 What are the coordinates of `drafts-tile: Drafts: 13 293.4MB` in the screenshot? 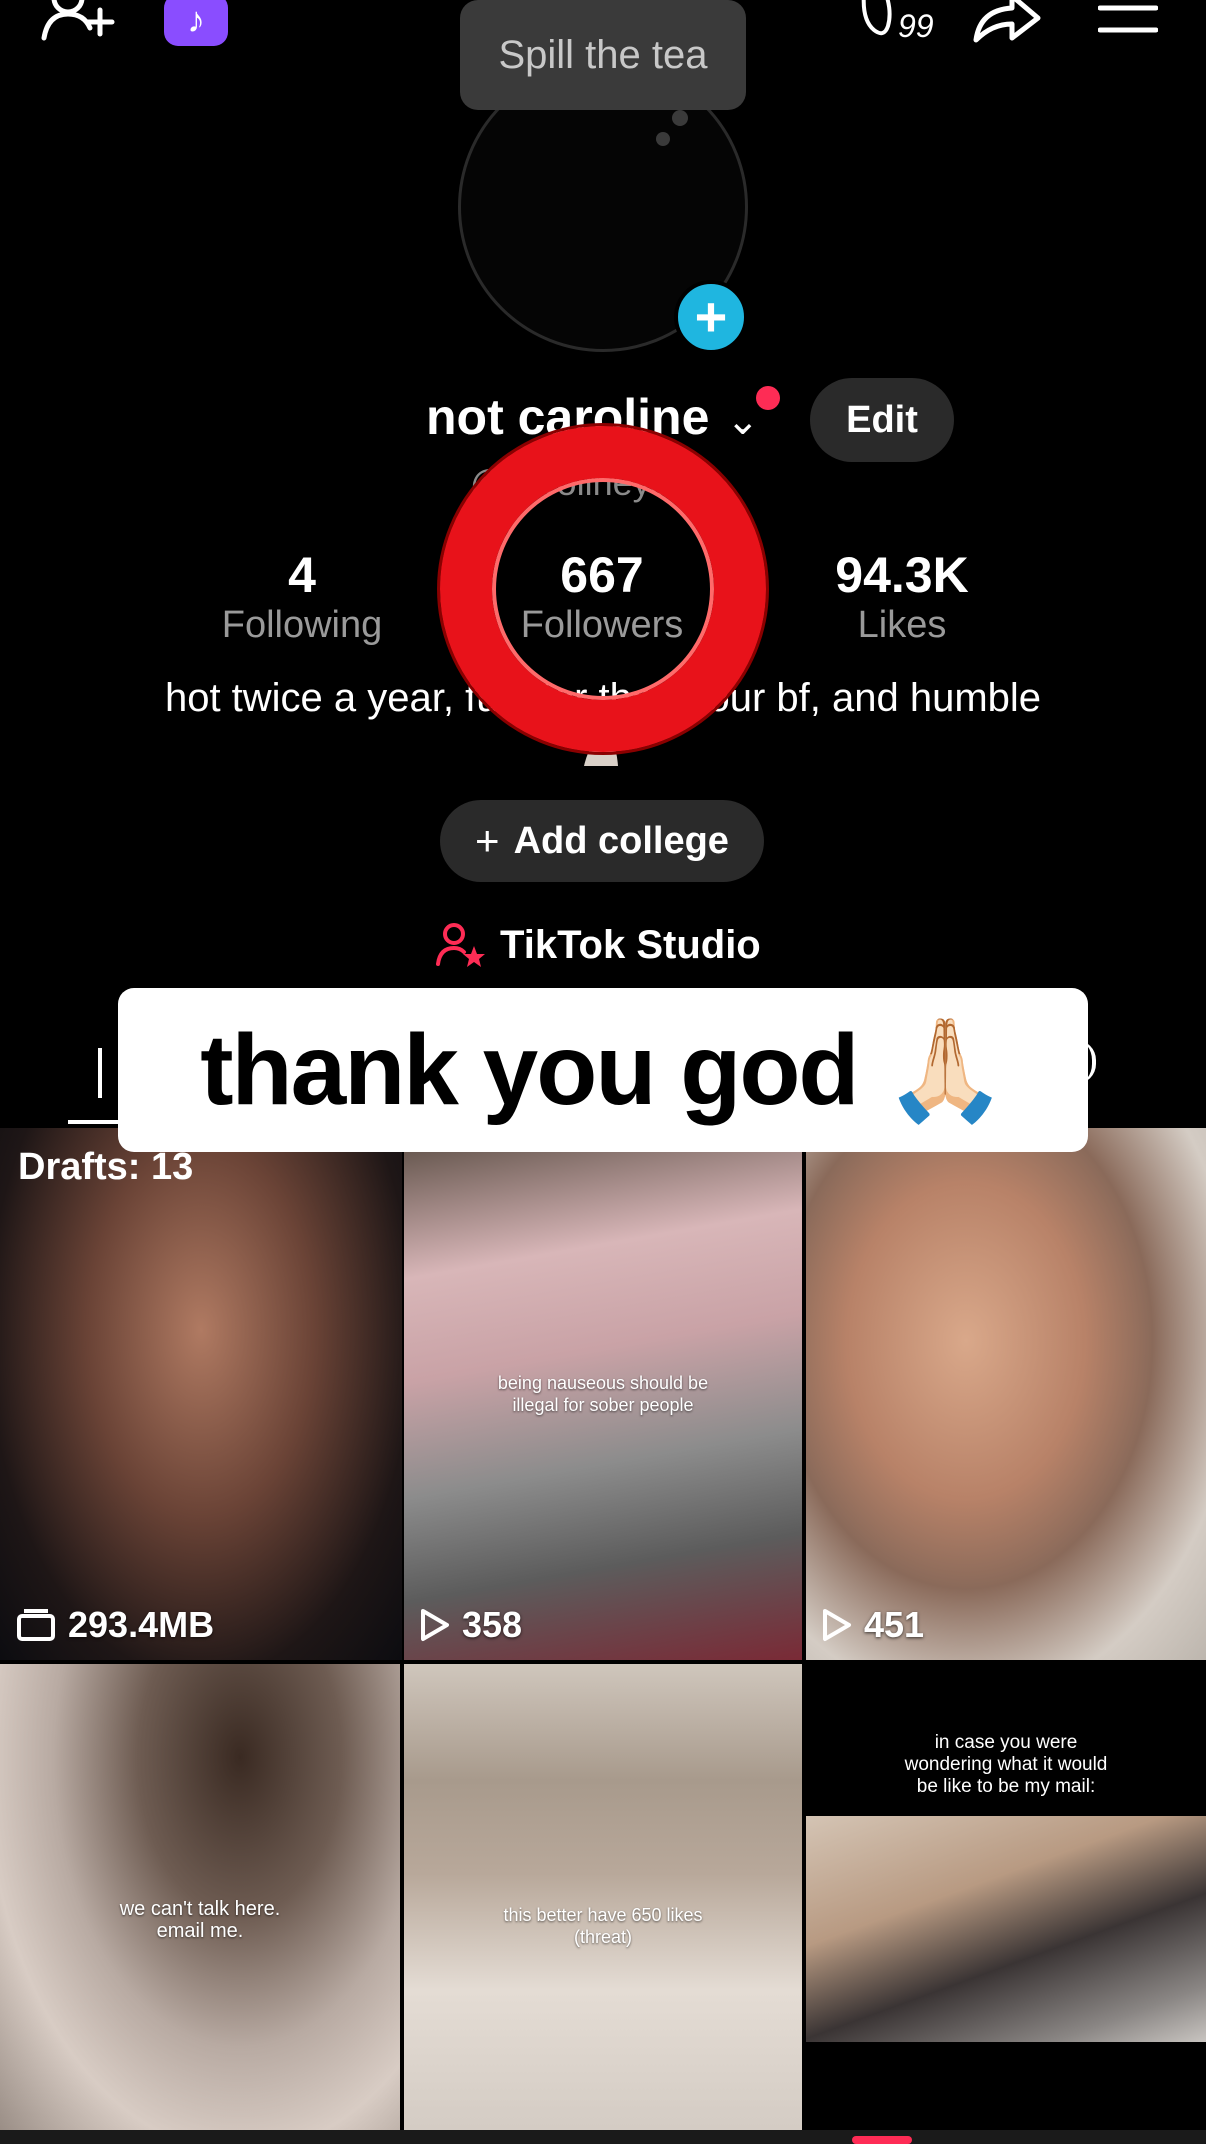 It's located at (201, 1394).